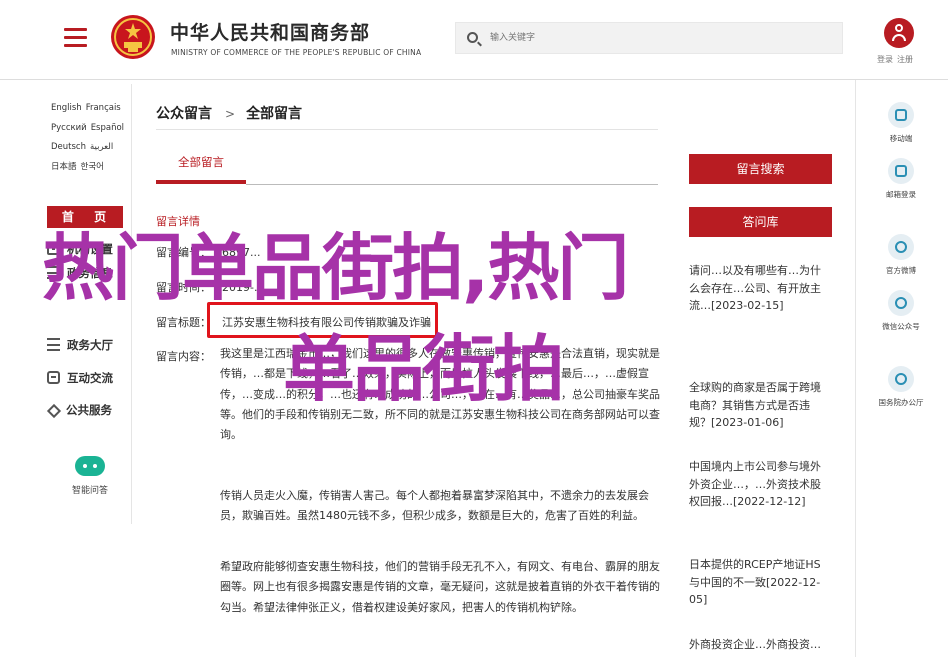 This screenshot has height=657, width=948. Describe the element at coordinates (64, 168) in the screenshot. I see `lang-japanese: 日本語` at that location.